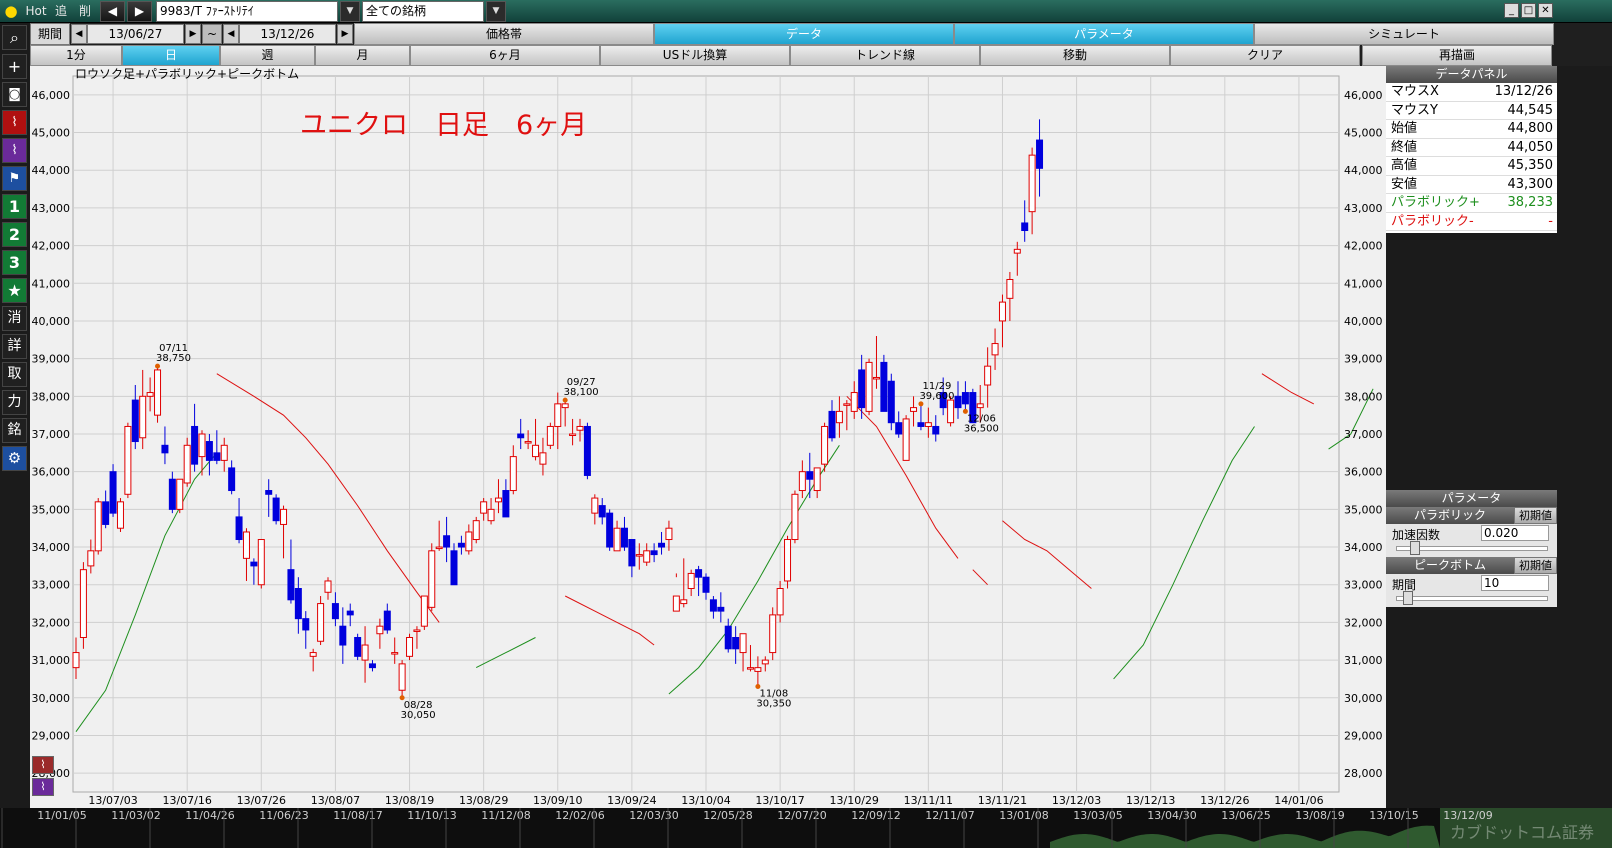  Describe the element at coordinates (14, 234) in the screenshot. I see `layout-2-button: 2` at that location.